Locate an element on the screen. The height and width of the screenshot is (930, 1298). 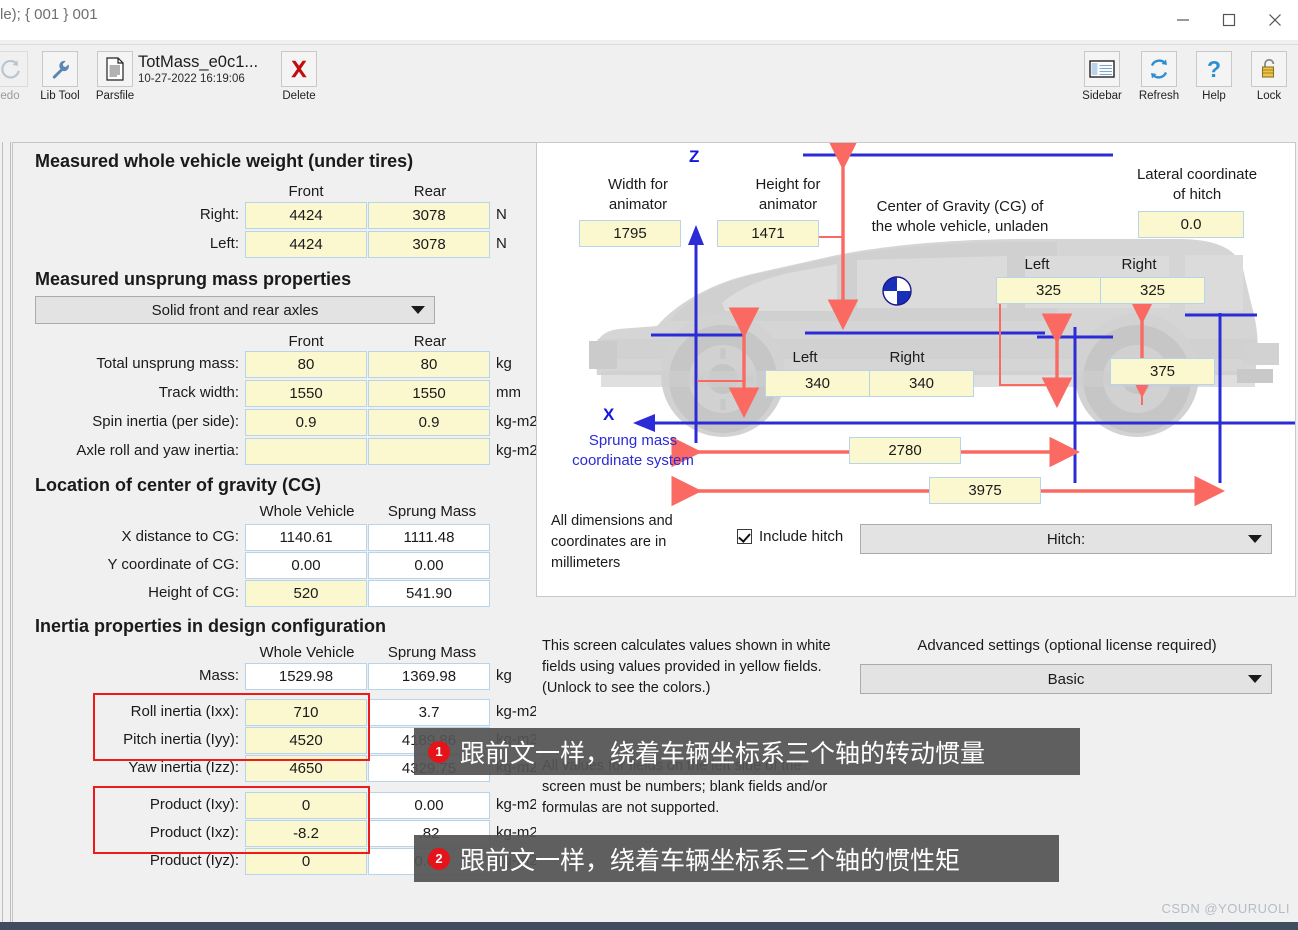
field-height-cg-whole: 520 is located at coordinates (306, 593).